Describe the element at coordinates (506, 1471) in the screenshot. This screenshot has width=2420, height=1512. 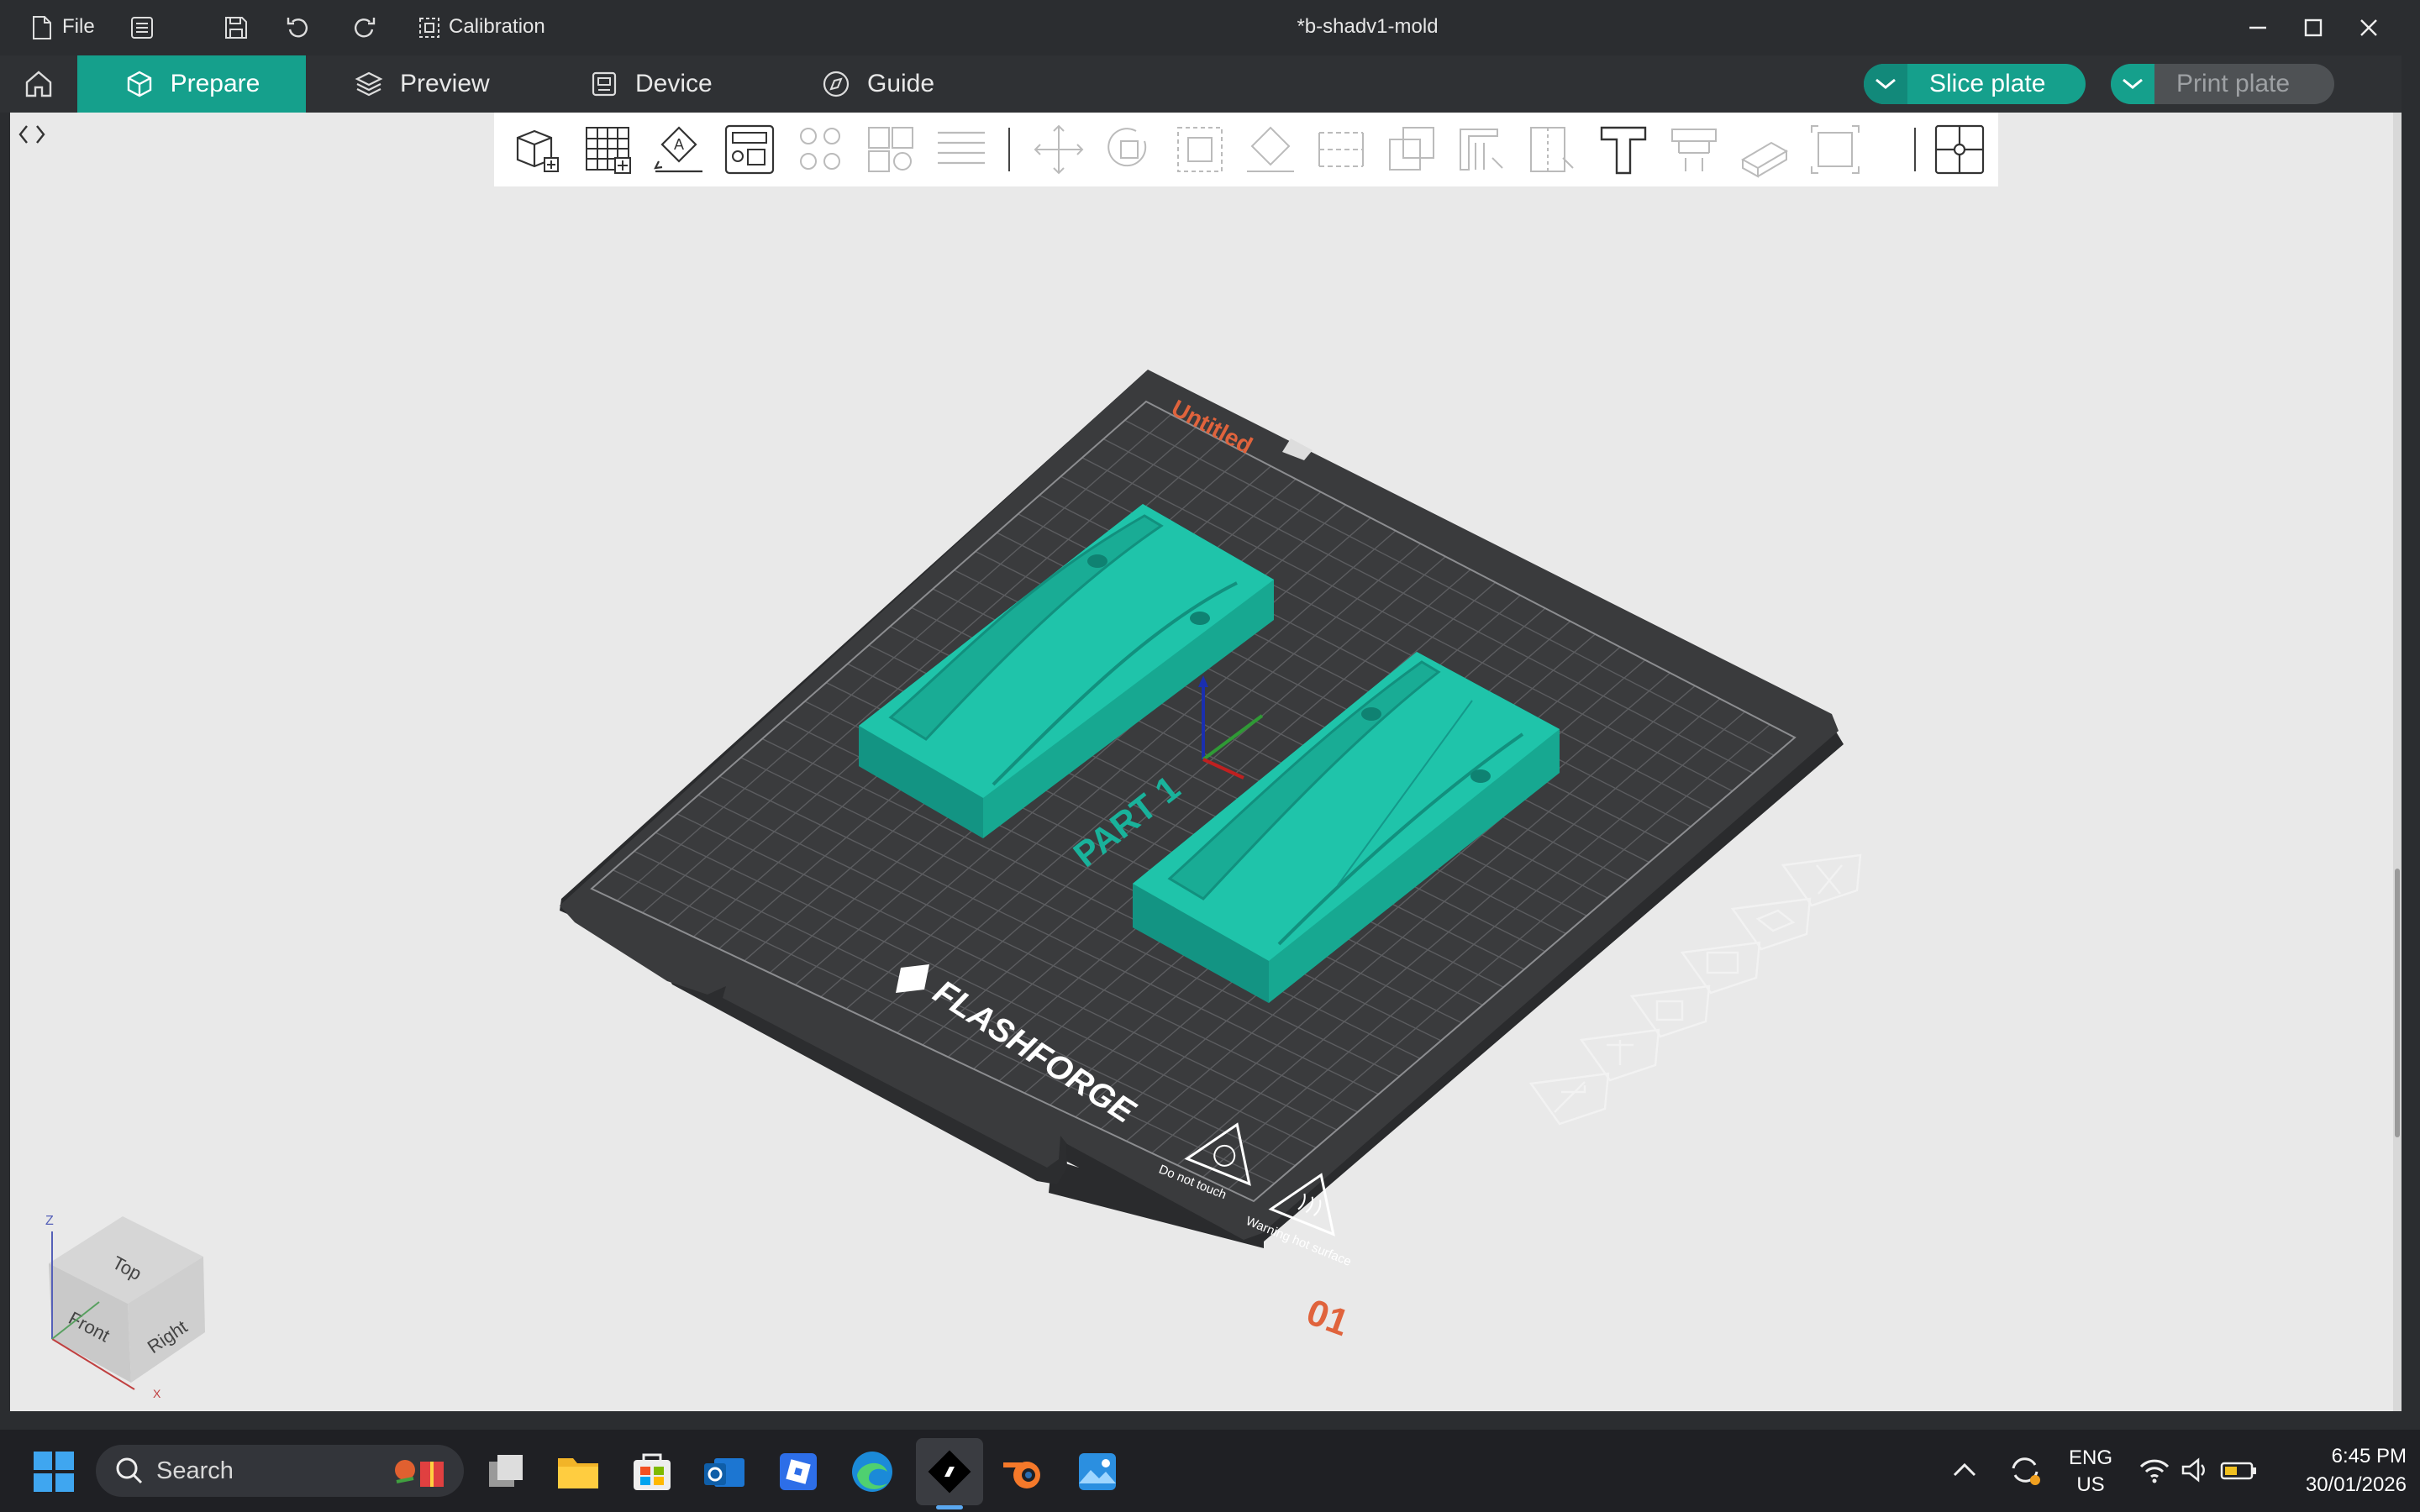
I see `task-view-icon` at that location.